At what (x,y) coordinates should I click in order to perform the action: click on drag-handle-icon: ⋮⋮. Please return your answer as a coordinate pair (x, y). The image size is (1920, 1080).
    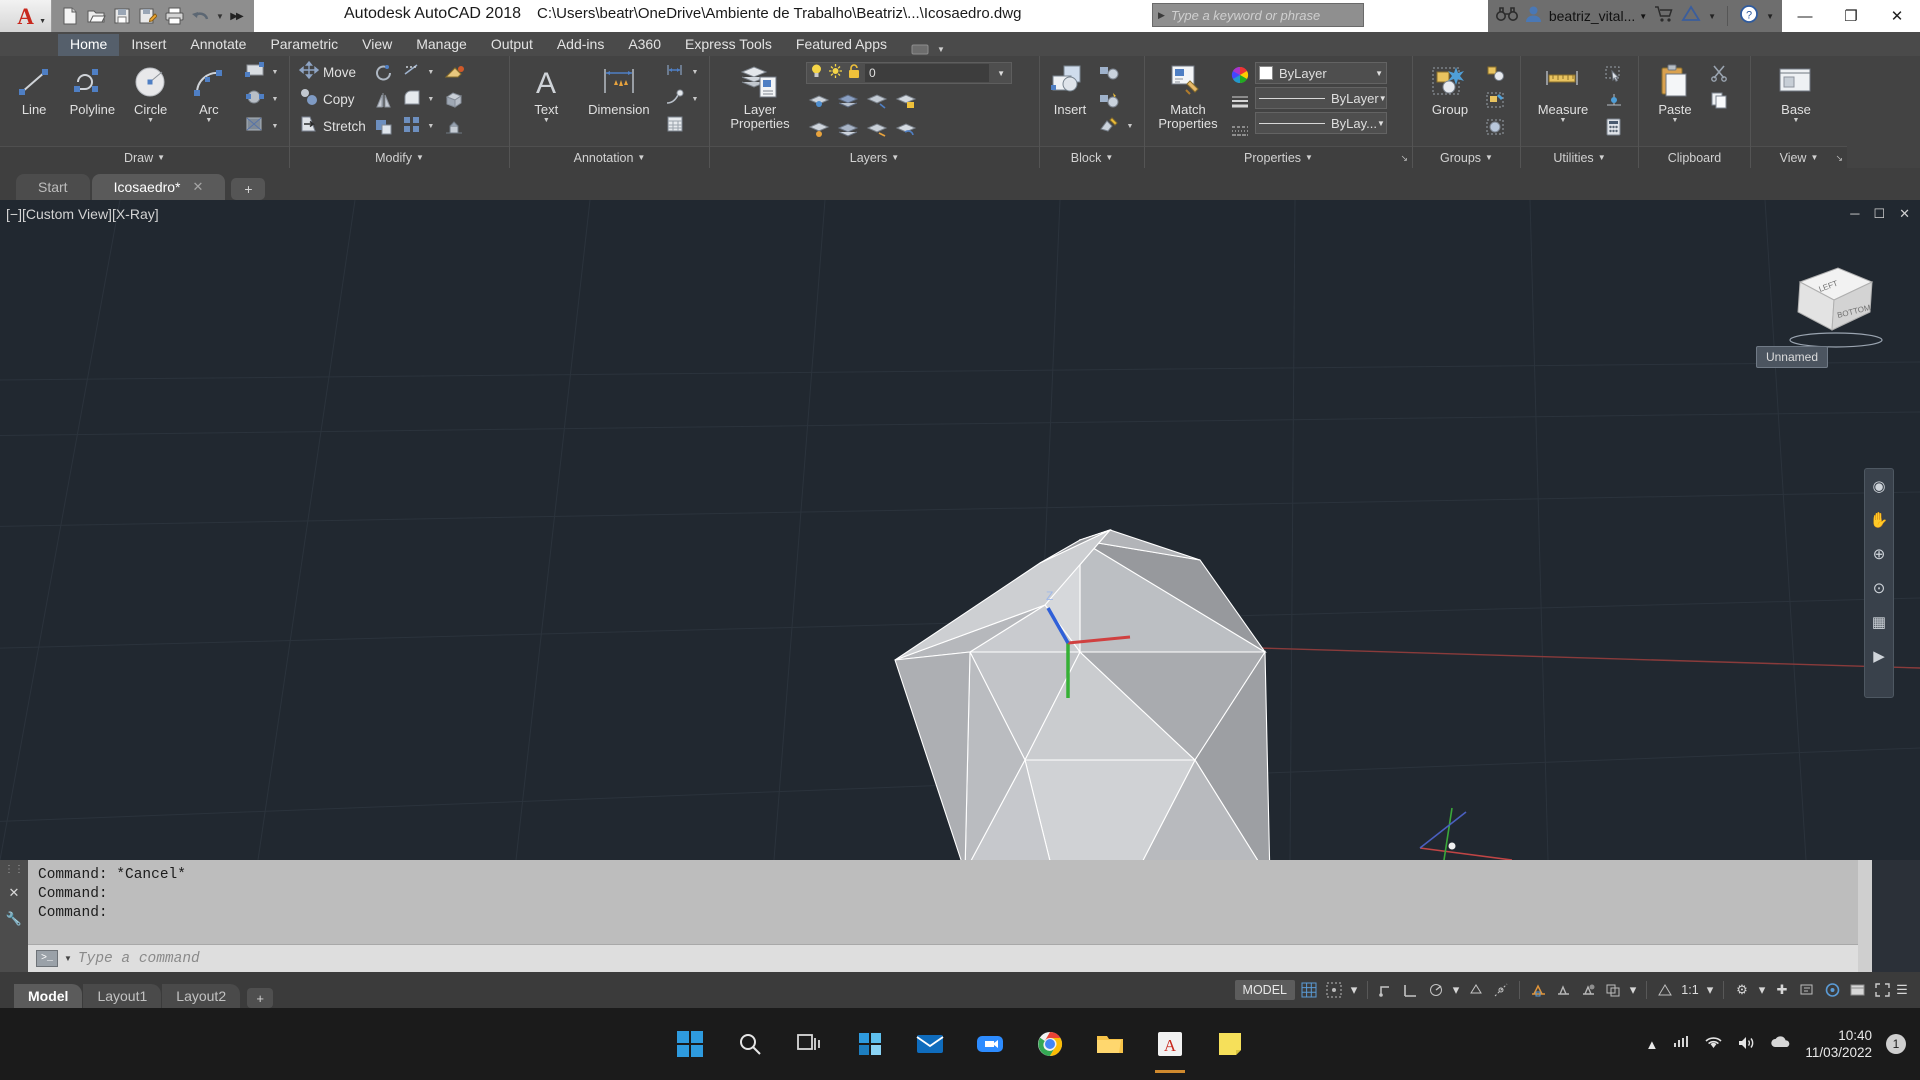
    Looking at the image, I should click on (14, 869).